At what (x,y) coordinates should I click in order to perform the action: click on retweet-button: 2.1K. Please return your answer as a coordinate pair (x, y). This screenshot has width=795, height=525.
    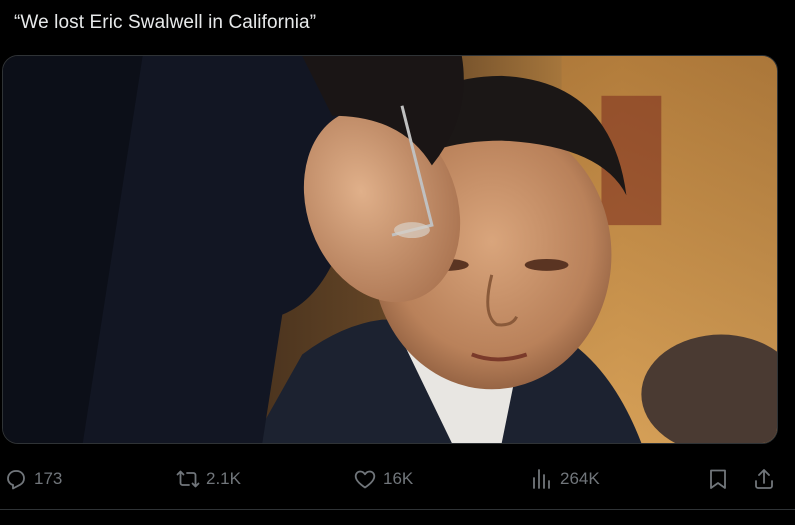
    Looking at the image, I should click on (208, 479).